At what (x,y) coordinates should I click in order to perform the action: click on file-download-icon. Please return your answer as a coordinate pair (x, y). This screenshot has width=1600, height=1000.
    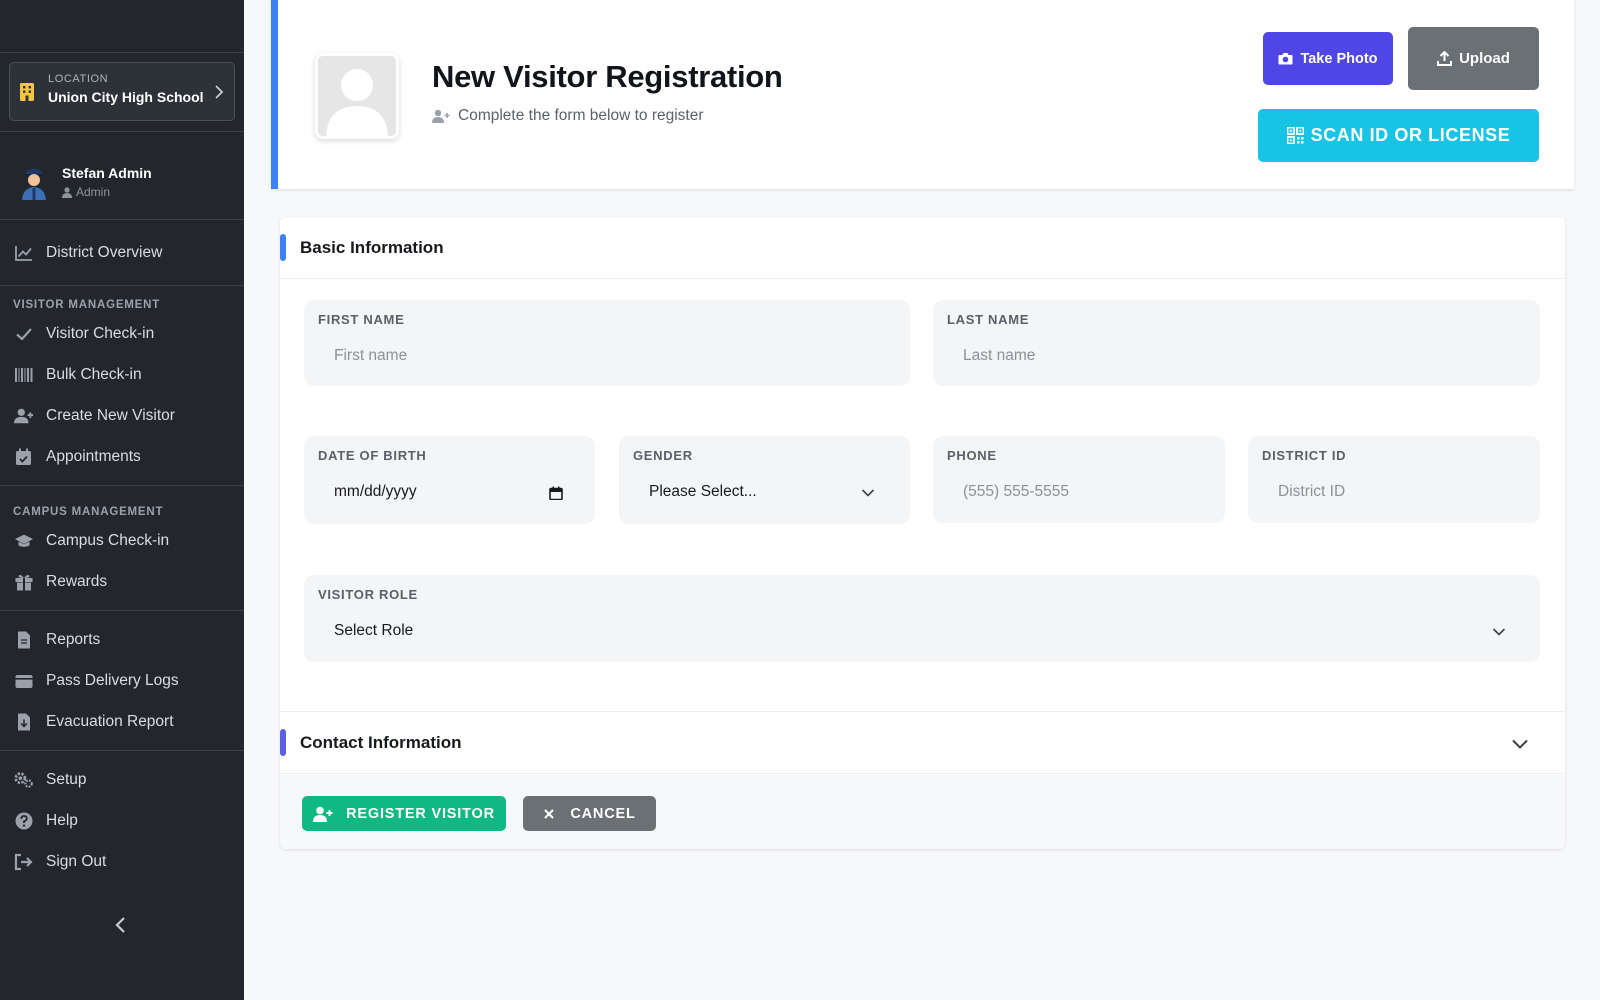
    Looking at the image, I should click on (24, 722).